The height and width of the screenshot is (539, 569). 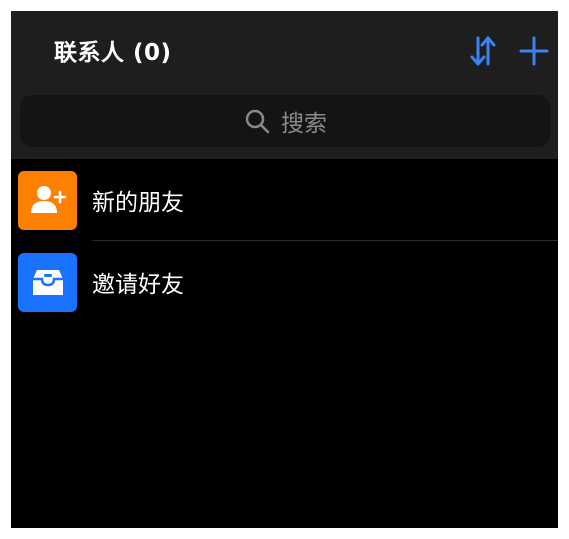 I want to click on page-title: 联系人 (0), so click(x=113, y=53).